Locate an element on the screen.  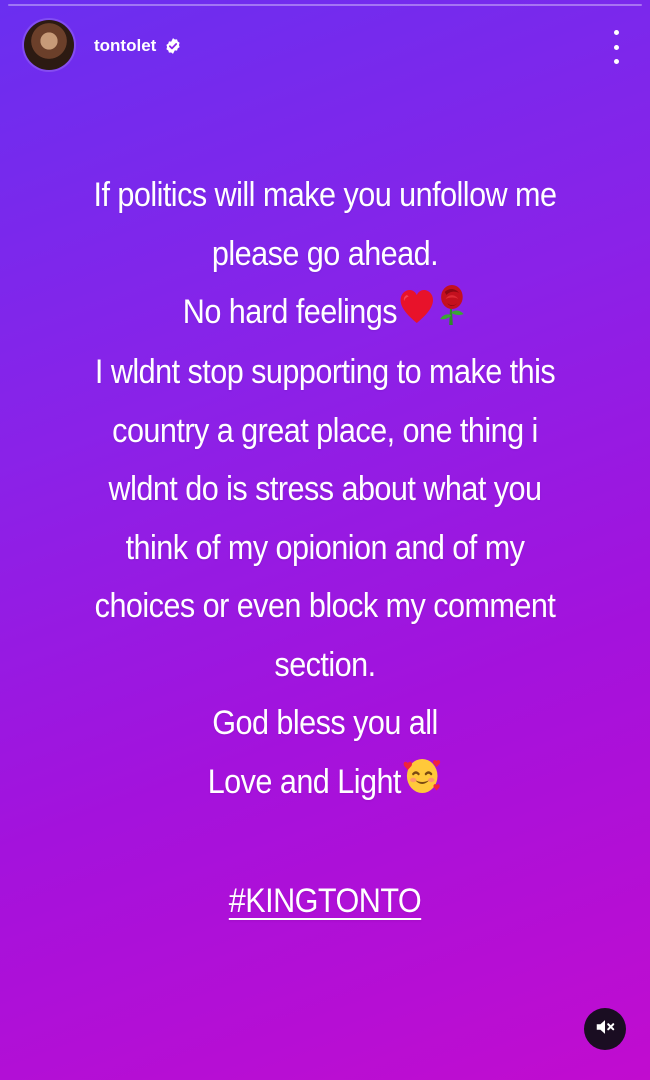
caption-line: think of my opionion and of my is located at coordinates (325, 547).